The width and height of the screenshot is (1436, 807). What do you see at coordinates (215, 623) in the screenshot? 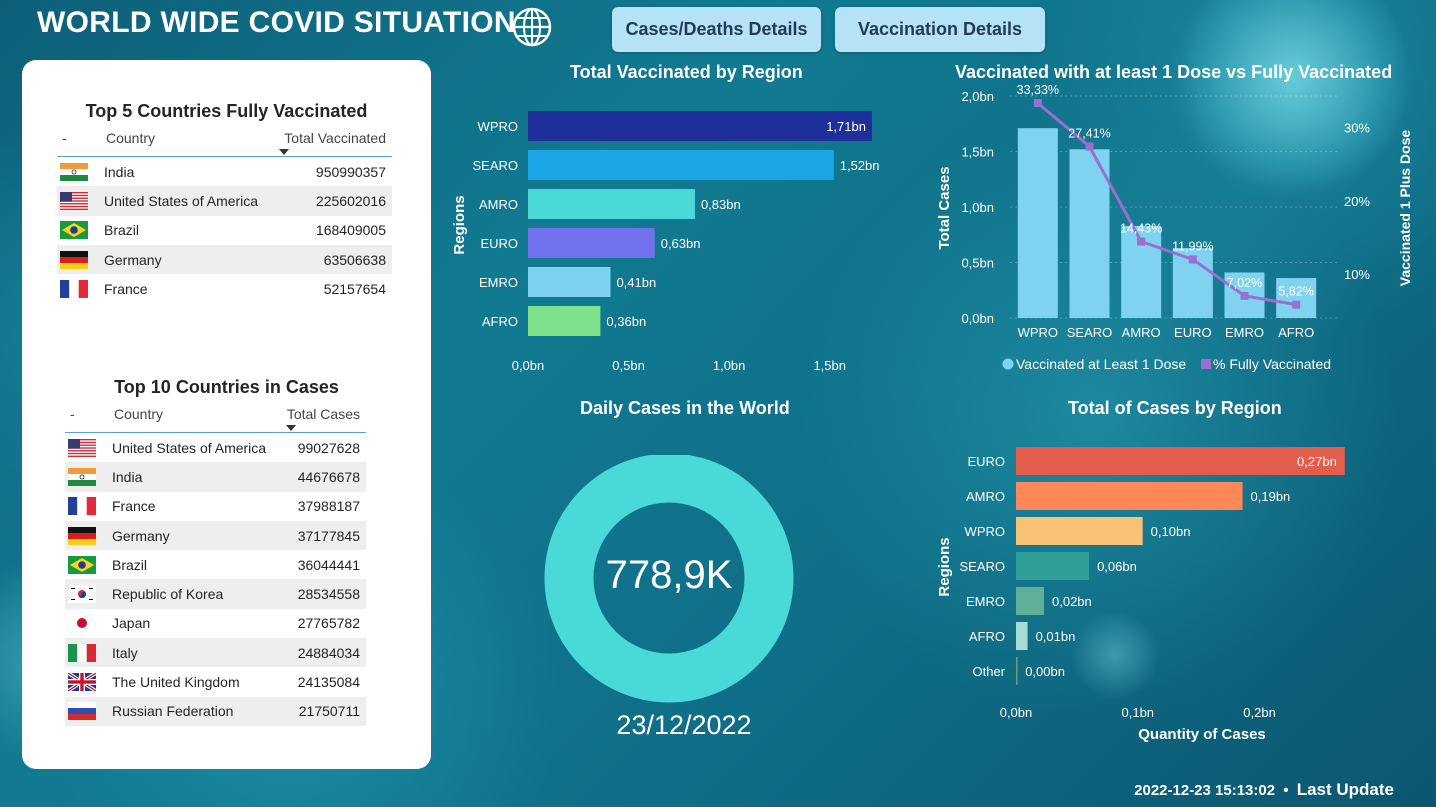
I see `table-row: Japan 27765782` at bounding box center [215, 623].